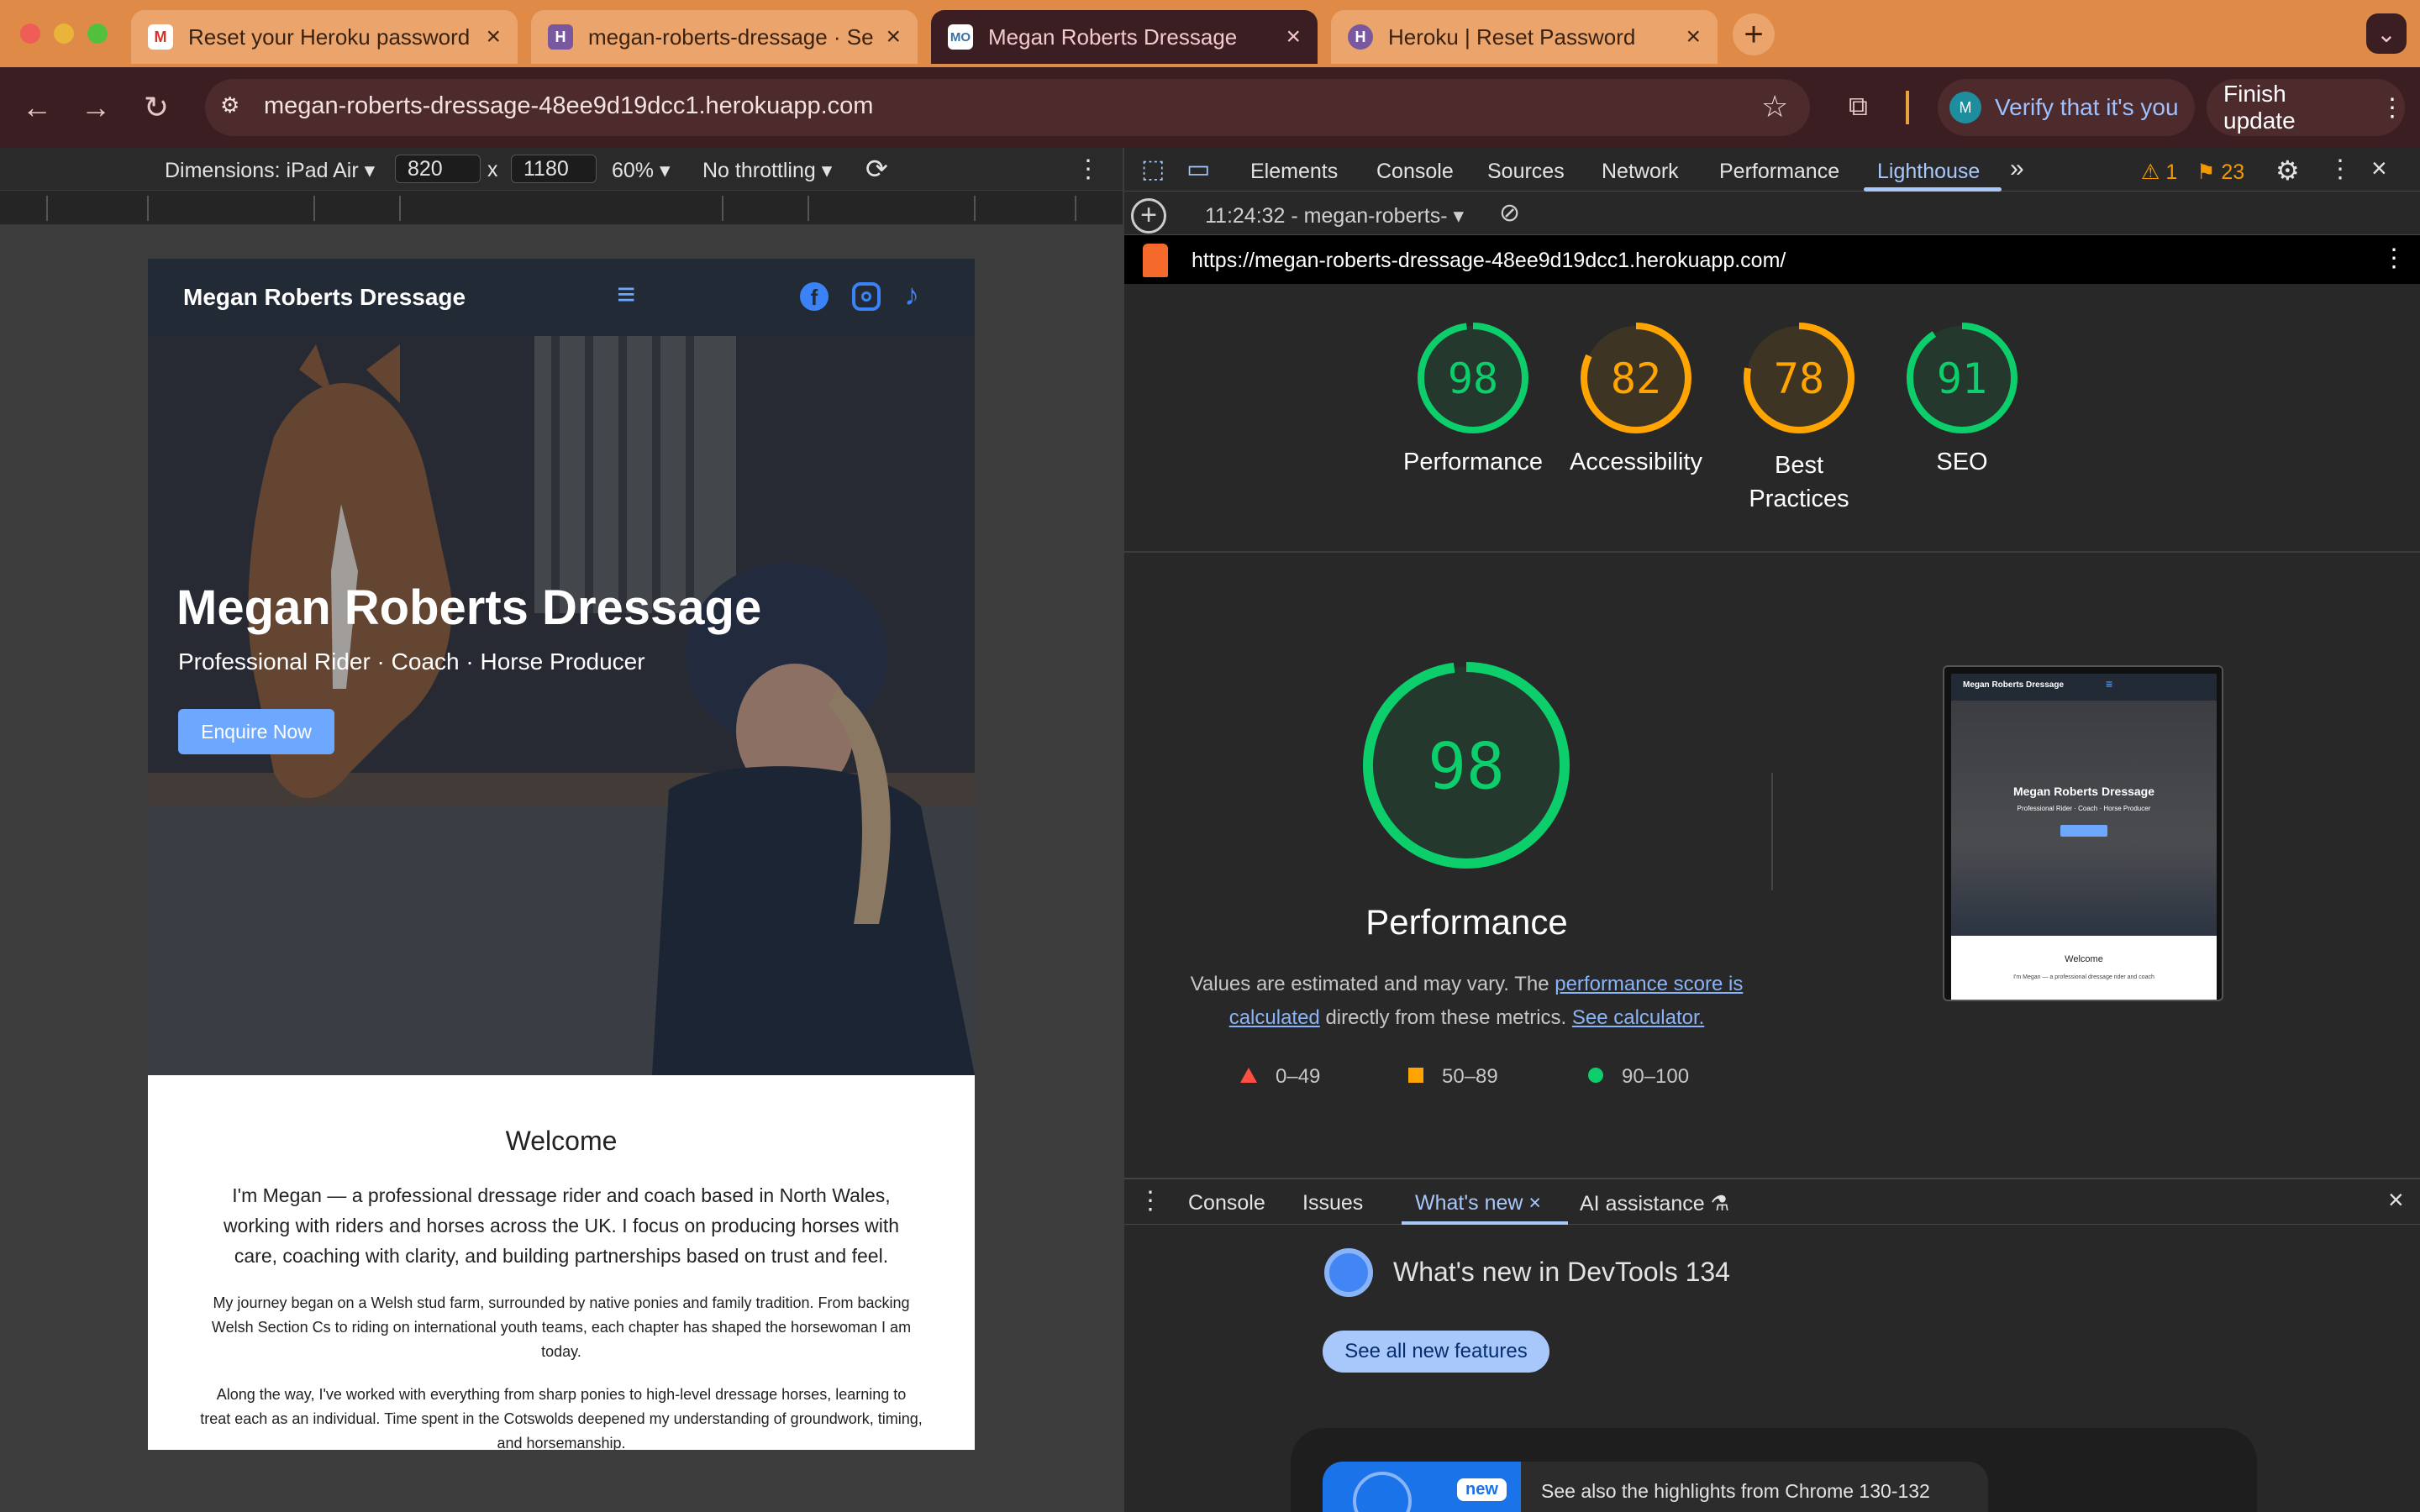 Image resolution: width=2420 pixels, height=1512 pixels. Describe the element at coordinates (1153, 169) in the screenshot. I see `inspect-element-icon: ⬚` at that location.